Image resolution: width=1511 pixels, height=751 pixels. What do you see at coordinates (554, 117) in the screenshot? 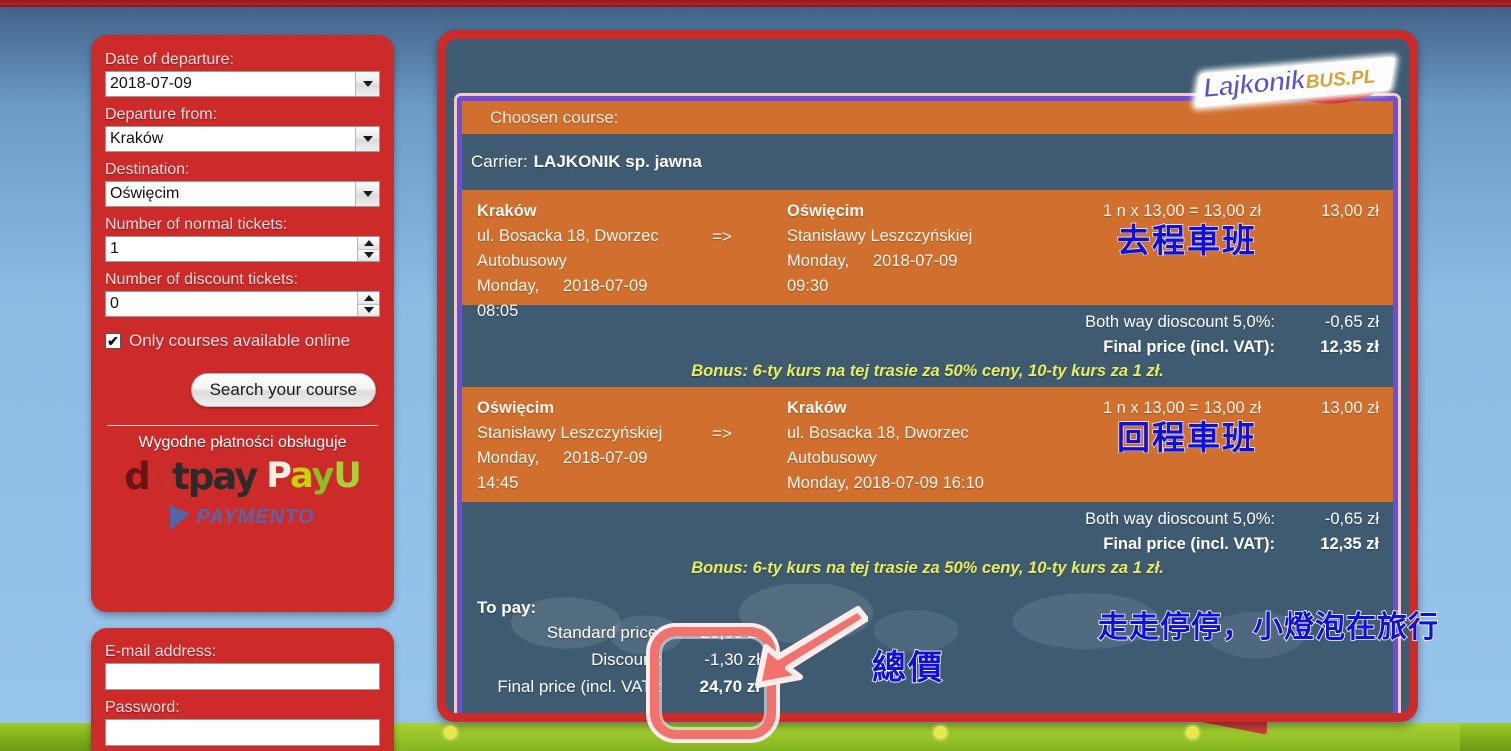
I see `choosen-course-label: Choosen course:` at bounding box center [554, 117].